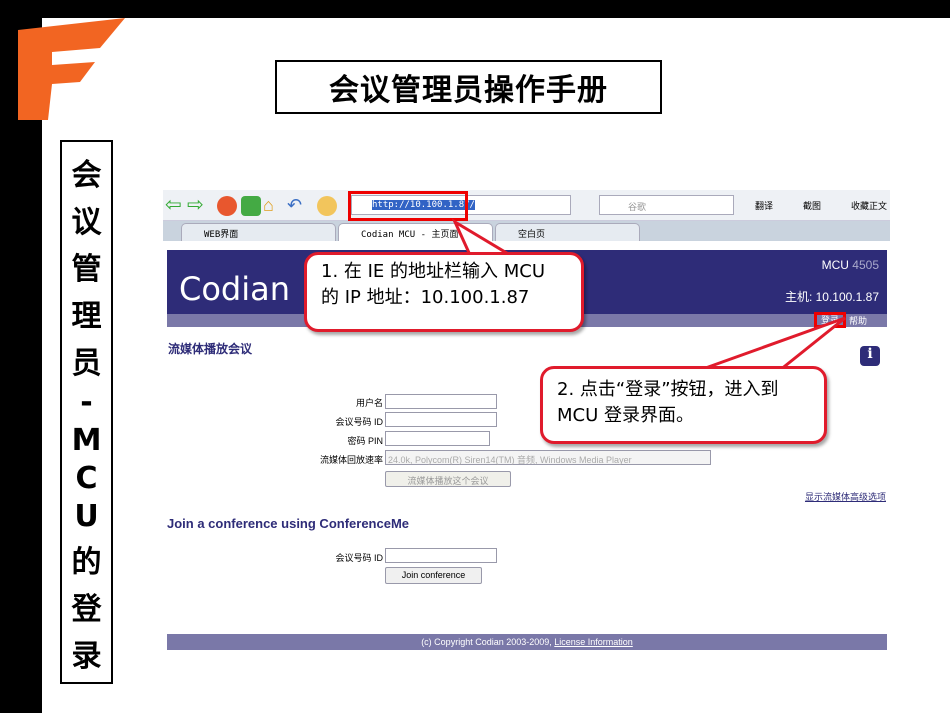  I want to click on join-button: Join conference, so click(433, 575).